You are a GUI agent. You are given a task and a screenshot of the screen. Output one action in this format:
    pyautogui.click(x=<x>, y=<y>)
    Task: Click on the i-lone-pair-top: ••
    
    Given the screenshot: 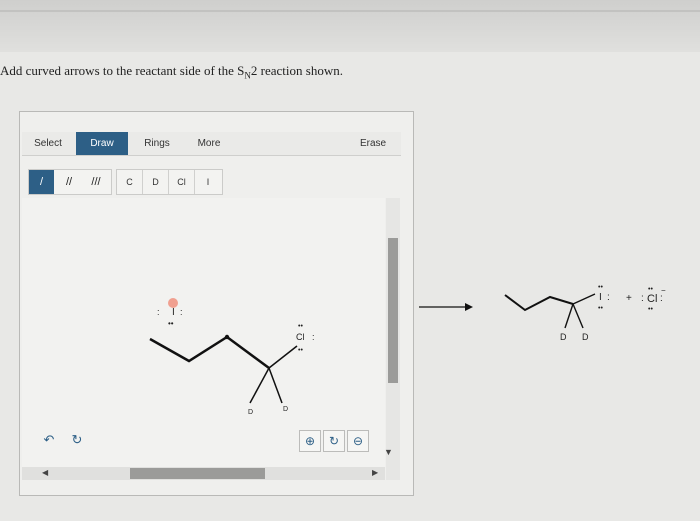 What is the action you would take?
    pyautogui.click(x=600, y=287)
    